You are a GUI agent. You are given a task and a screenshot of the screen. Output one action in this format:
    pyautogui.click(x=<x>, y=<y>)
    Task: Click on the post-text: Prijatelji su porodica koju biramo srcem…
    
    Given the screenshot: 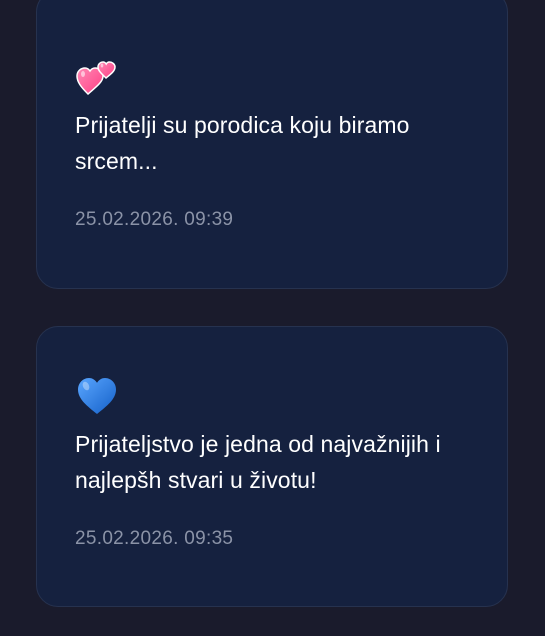 What is the action you would take?
    pyautogui.click(x=242, y=143)
    